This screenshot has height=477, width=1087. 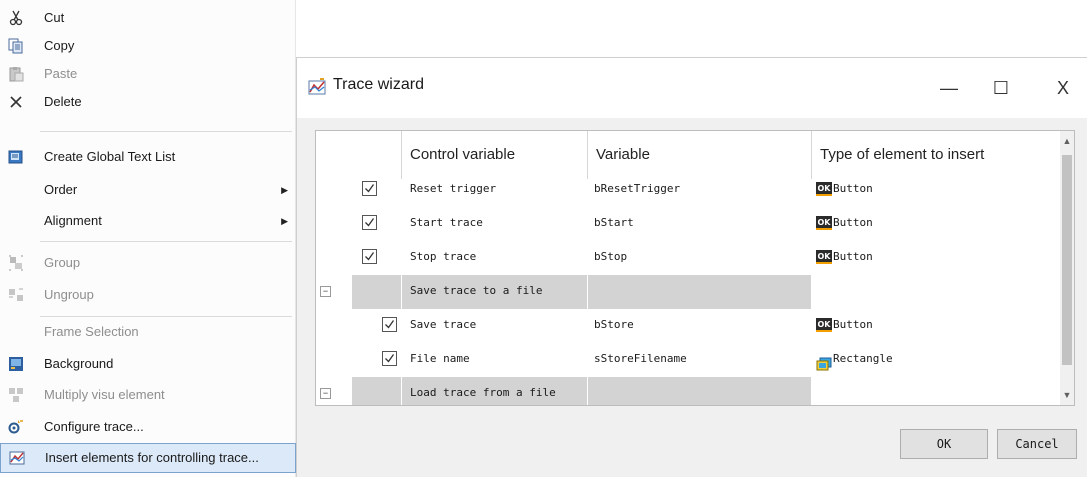 What do you see at coordinates (937, 155) in the screenshot?
I see `header-type-of-element: Type of element to insert` at bounding box center [937, 155].